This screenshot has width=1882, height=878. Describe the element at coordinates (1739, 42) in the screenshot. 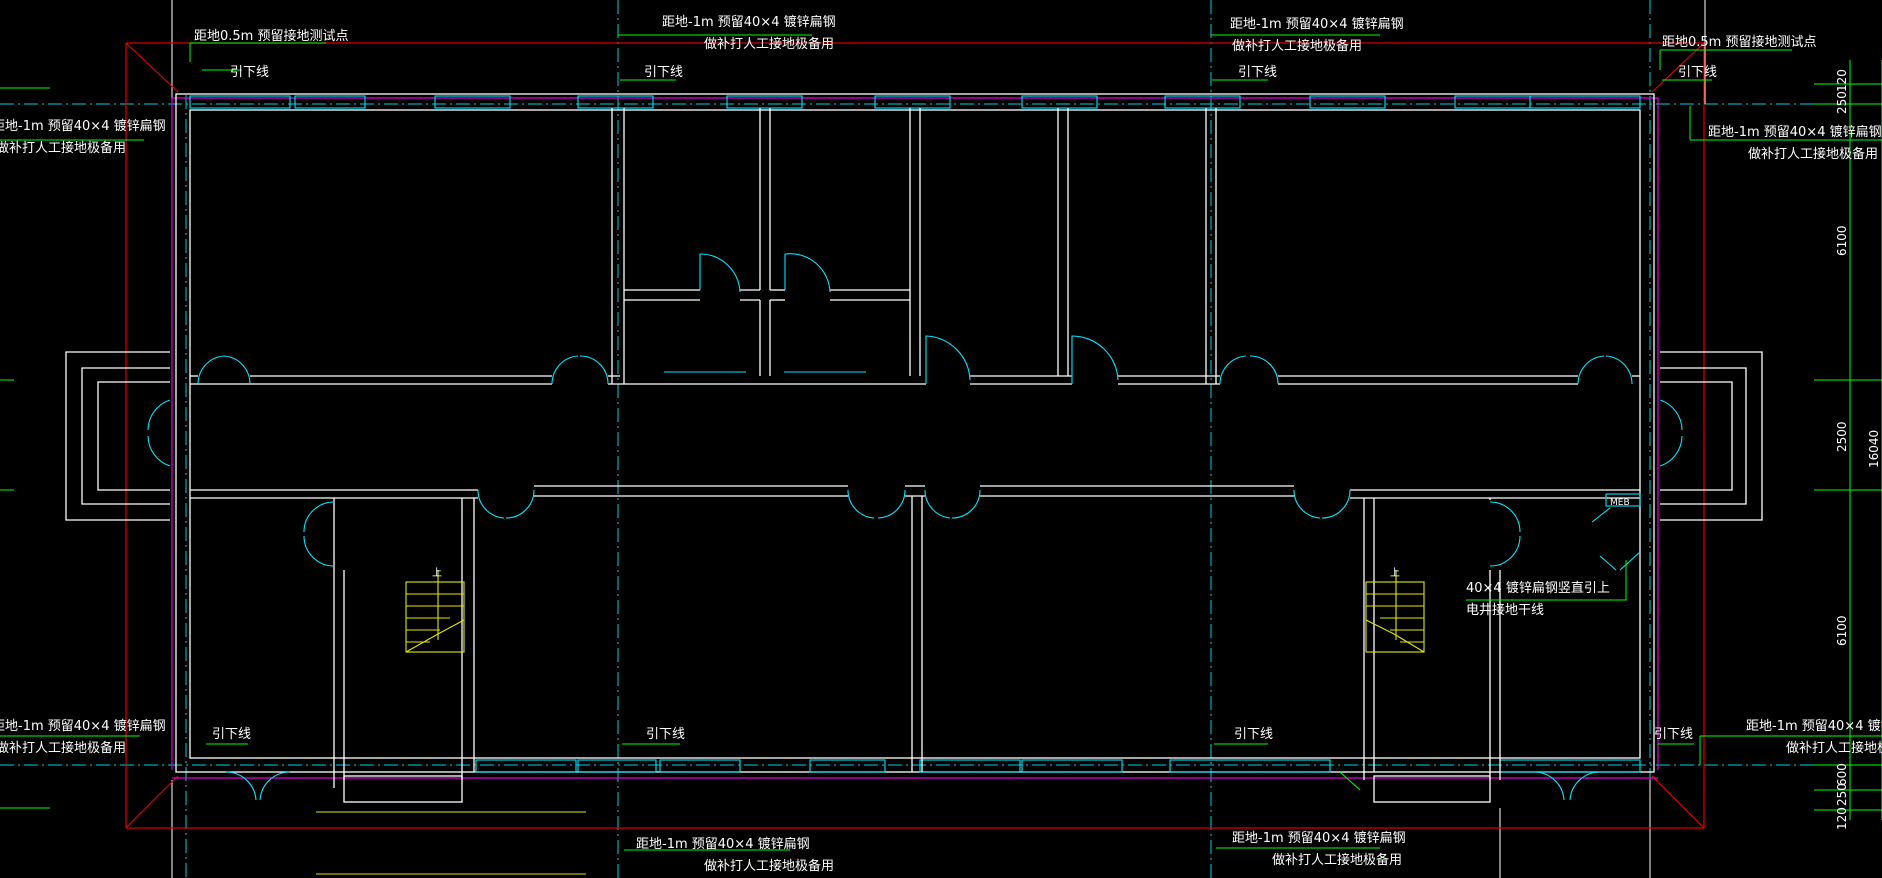

I see `note-test-point-right: 距地0.5m 预留接地测试点` at that location.